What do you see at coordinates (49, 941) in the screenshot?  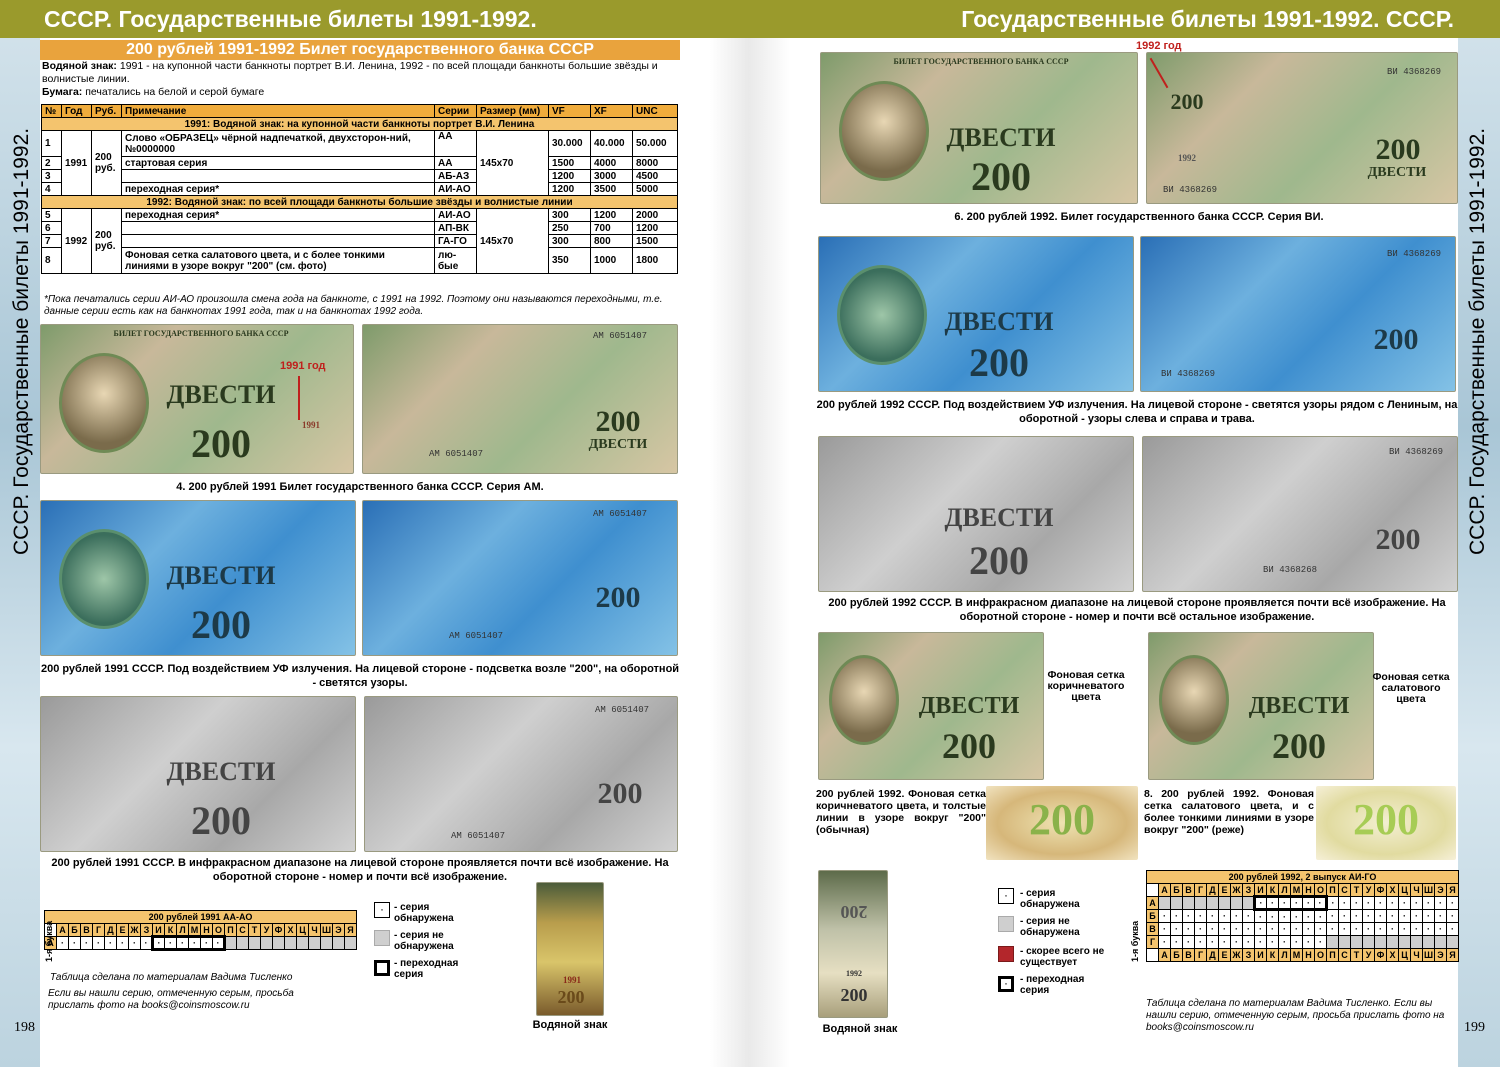 I see `grid-axis-label: 1-я буква` at bounding box center [49, 941].